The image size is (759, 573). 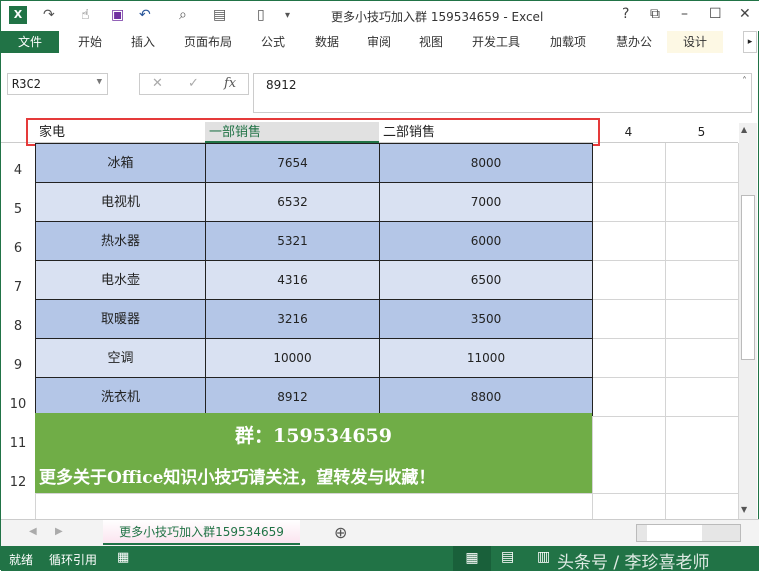 What do you see at coordinates (230, 83) in the screenshot?
I see `insert-function-icon: fx` at bounding box center [230, 83].